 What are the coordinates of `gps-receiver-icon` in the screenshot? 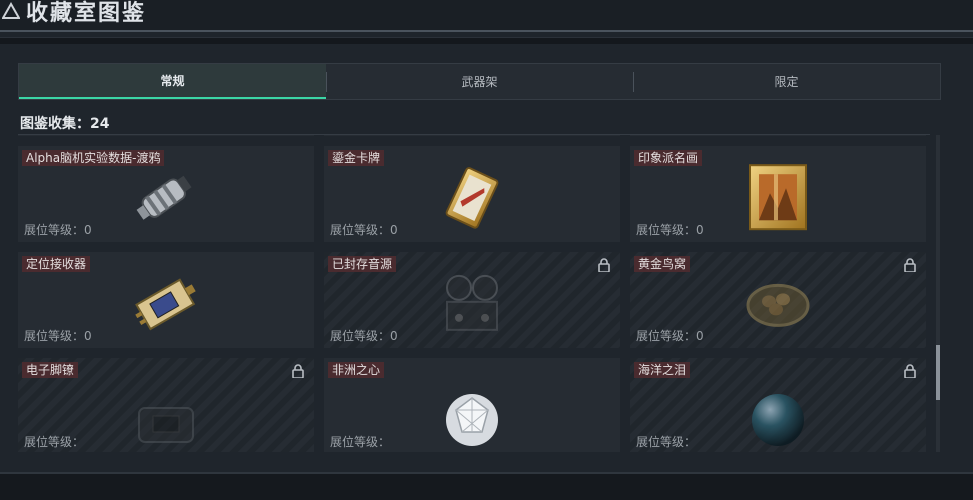 It's located at (165, 304).